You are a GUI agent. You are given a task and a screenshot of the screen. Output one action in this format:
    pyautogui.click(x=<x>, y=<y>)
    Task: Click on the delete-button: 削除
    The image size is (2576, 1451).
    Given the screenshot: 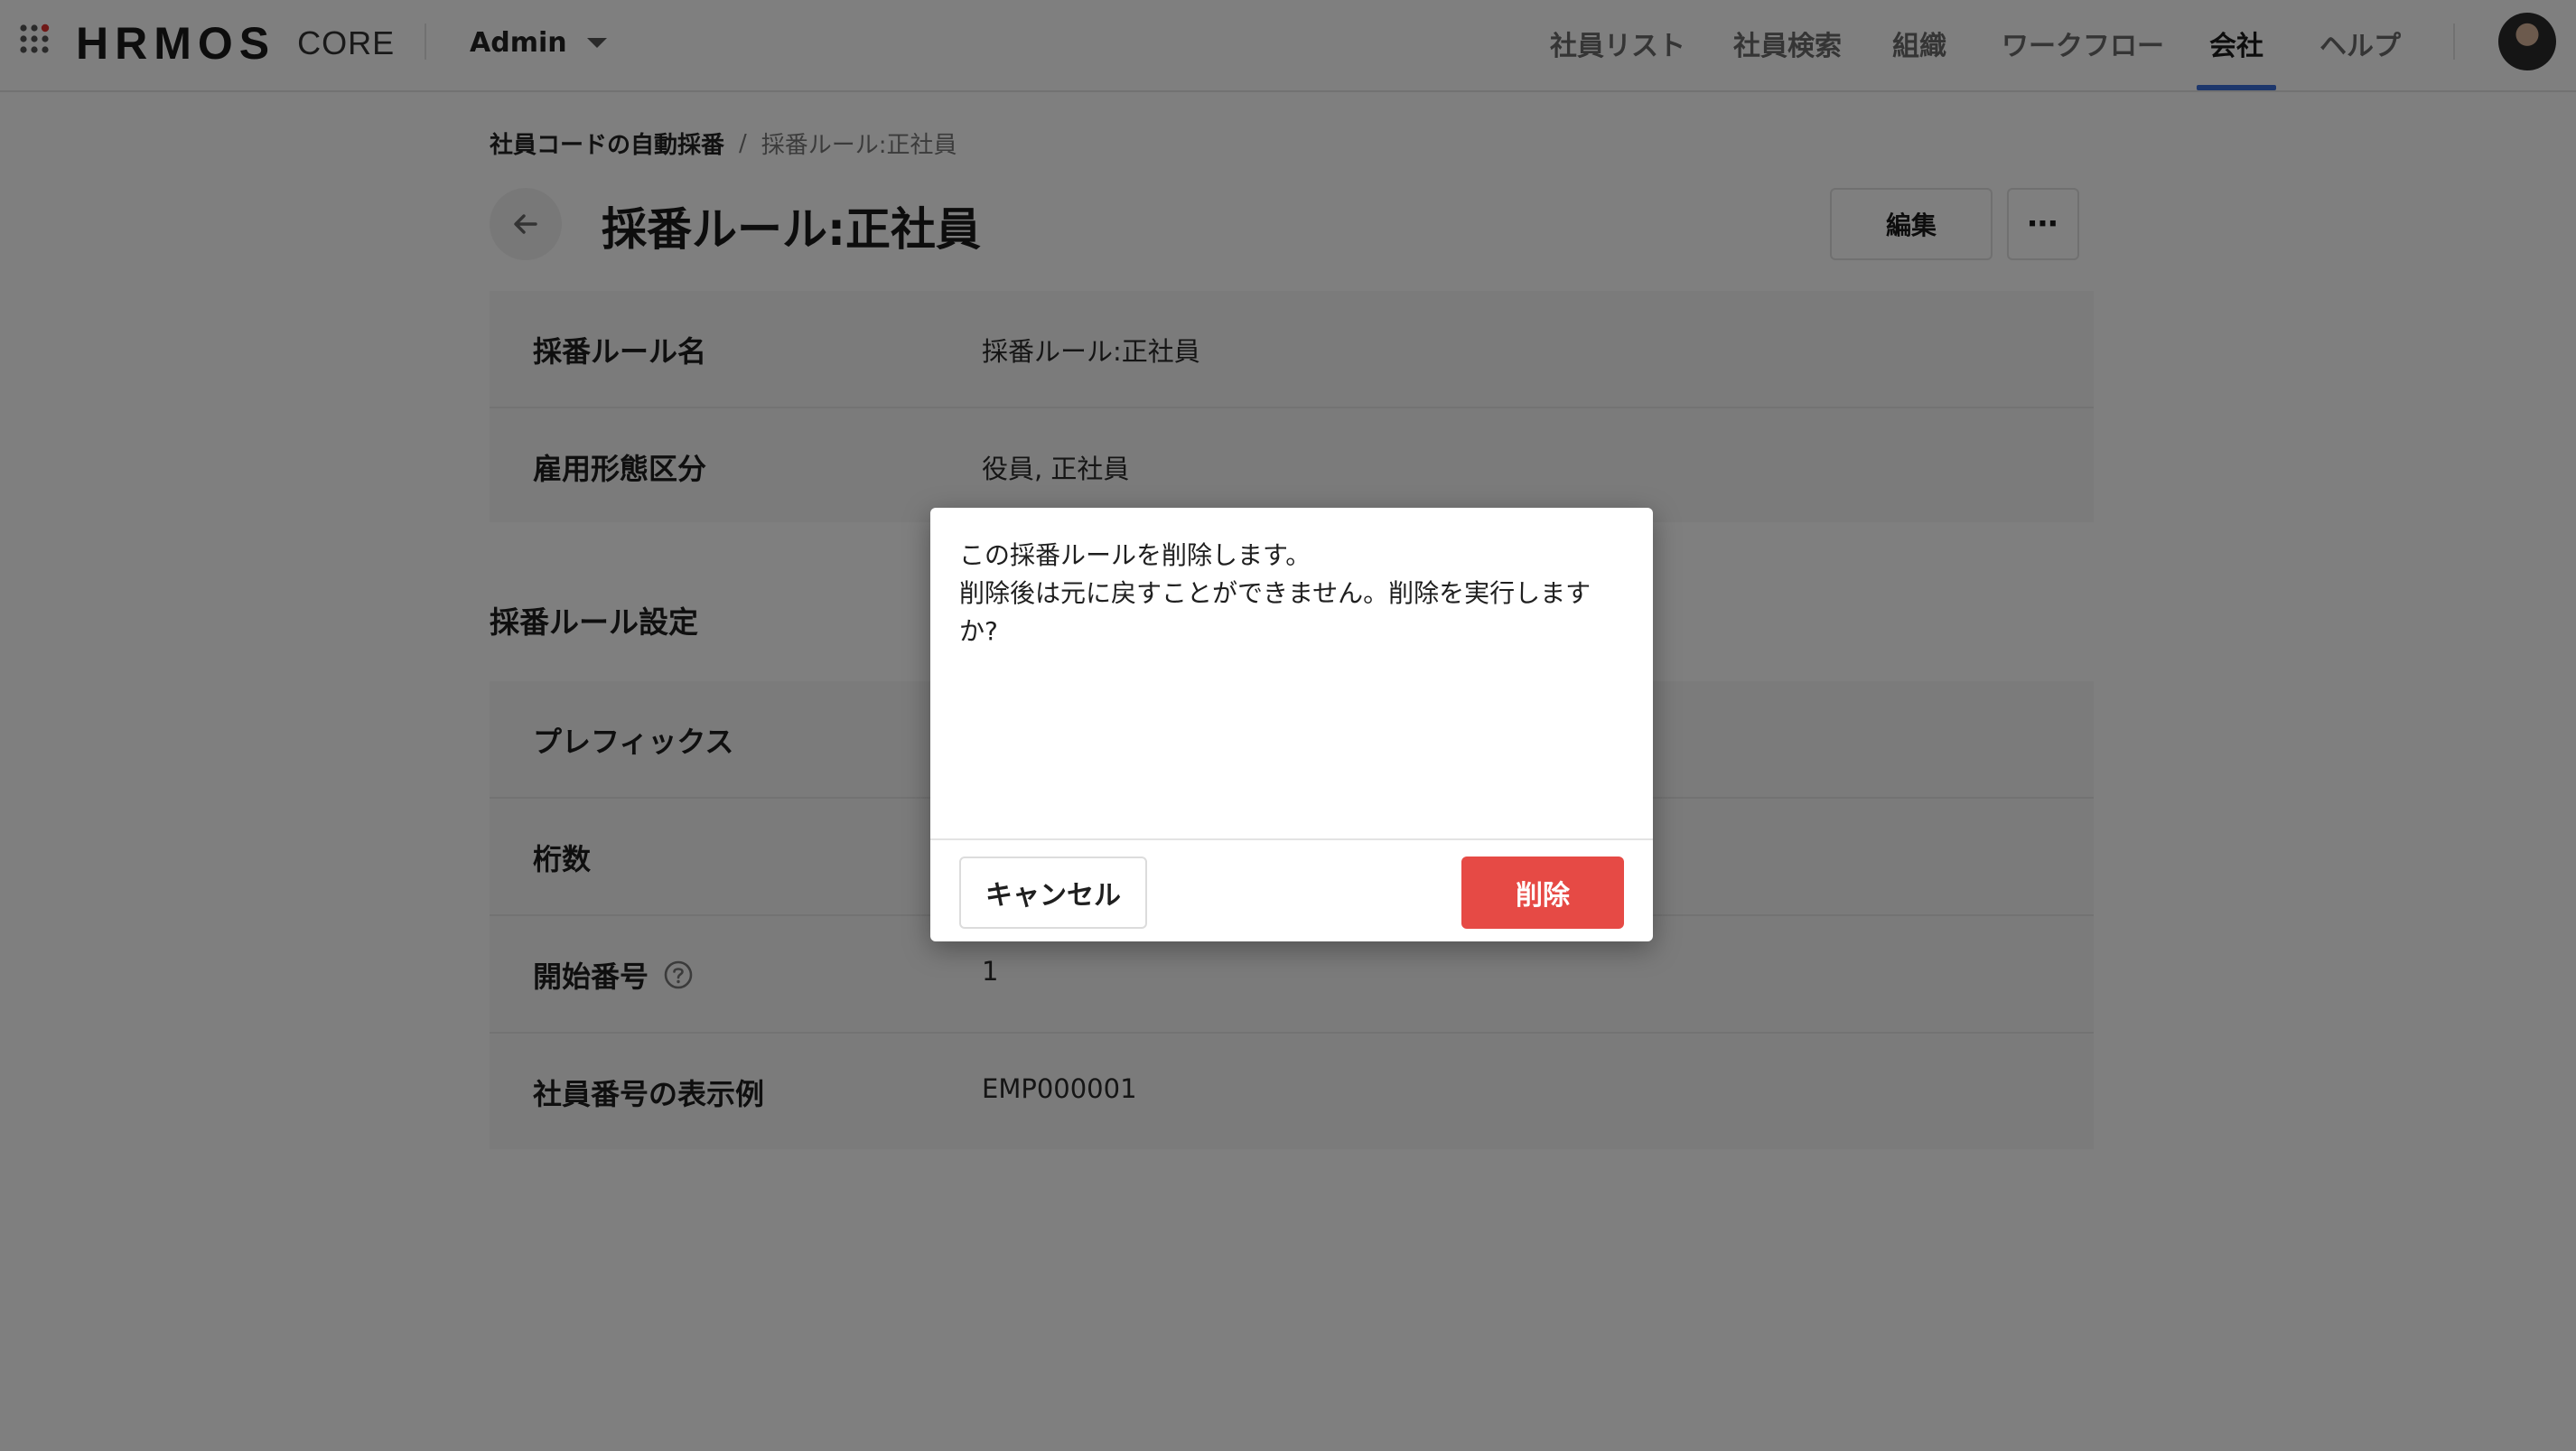 What is the action you would take?
    pyautogui.click(x=1543, y=893)
    